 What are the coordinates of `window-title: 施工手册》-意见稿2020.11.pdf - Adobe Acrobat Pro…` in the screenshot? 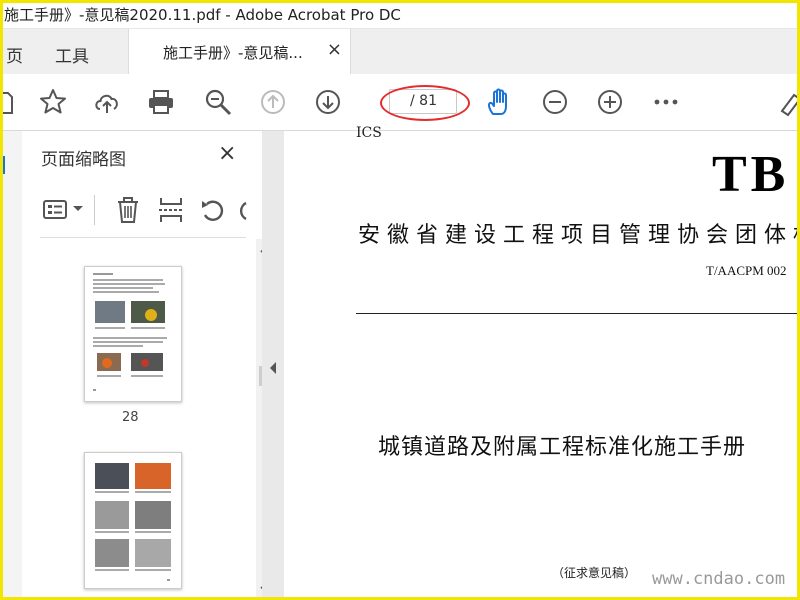 It's located at (202, 15).